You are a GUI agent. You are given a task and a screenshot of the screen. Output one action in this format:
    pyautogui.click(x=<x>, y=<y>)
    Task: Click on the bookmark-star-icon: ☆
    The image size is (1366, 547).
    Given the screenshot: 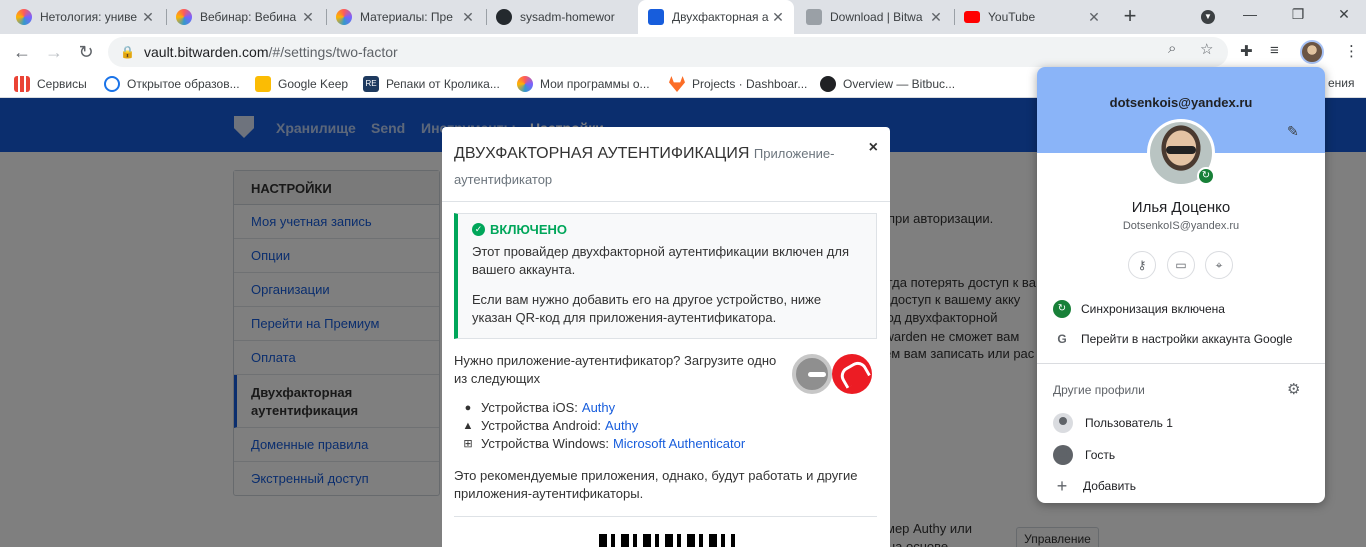 What is the action you would take?
    pyautogui.click(x=1206, y=49)
    